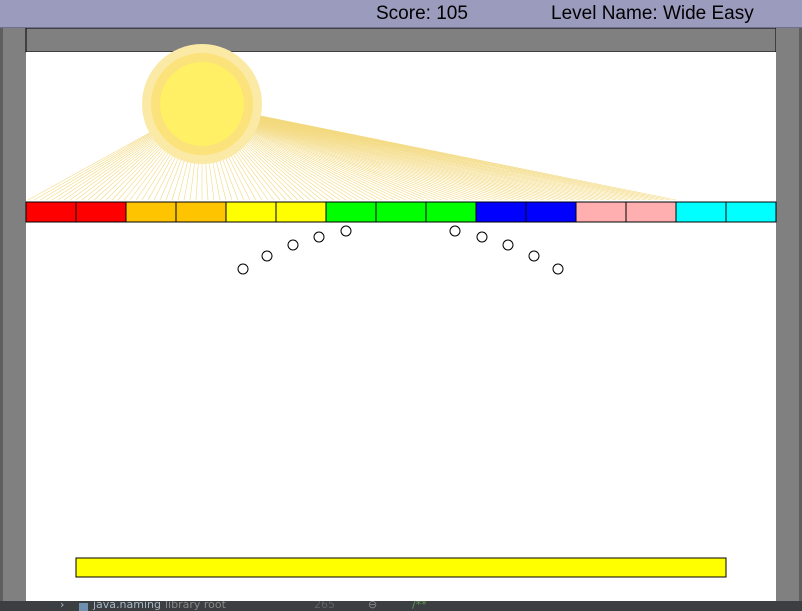 Image resolution: width=802 pixels, height=611 pixels. Describe the element at coordinates (62, 606) in the screenshot. I see `tree-arrow-icon: ›` at that location.